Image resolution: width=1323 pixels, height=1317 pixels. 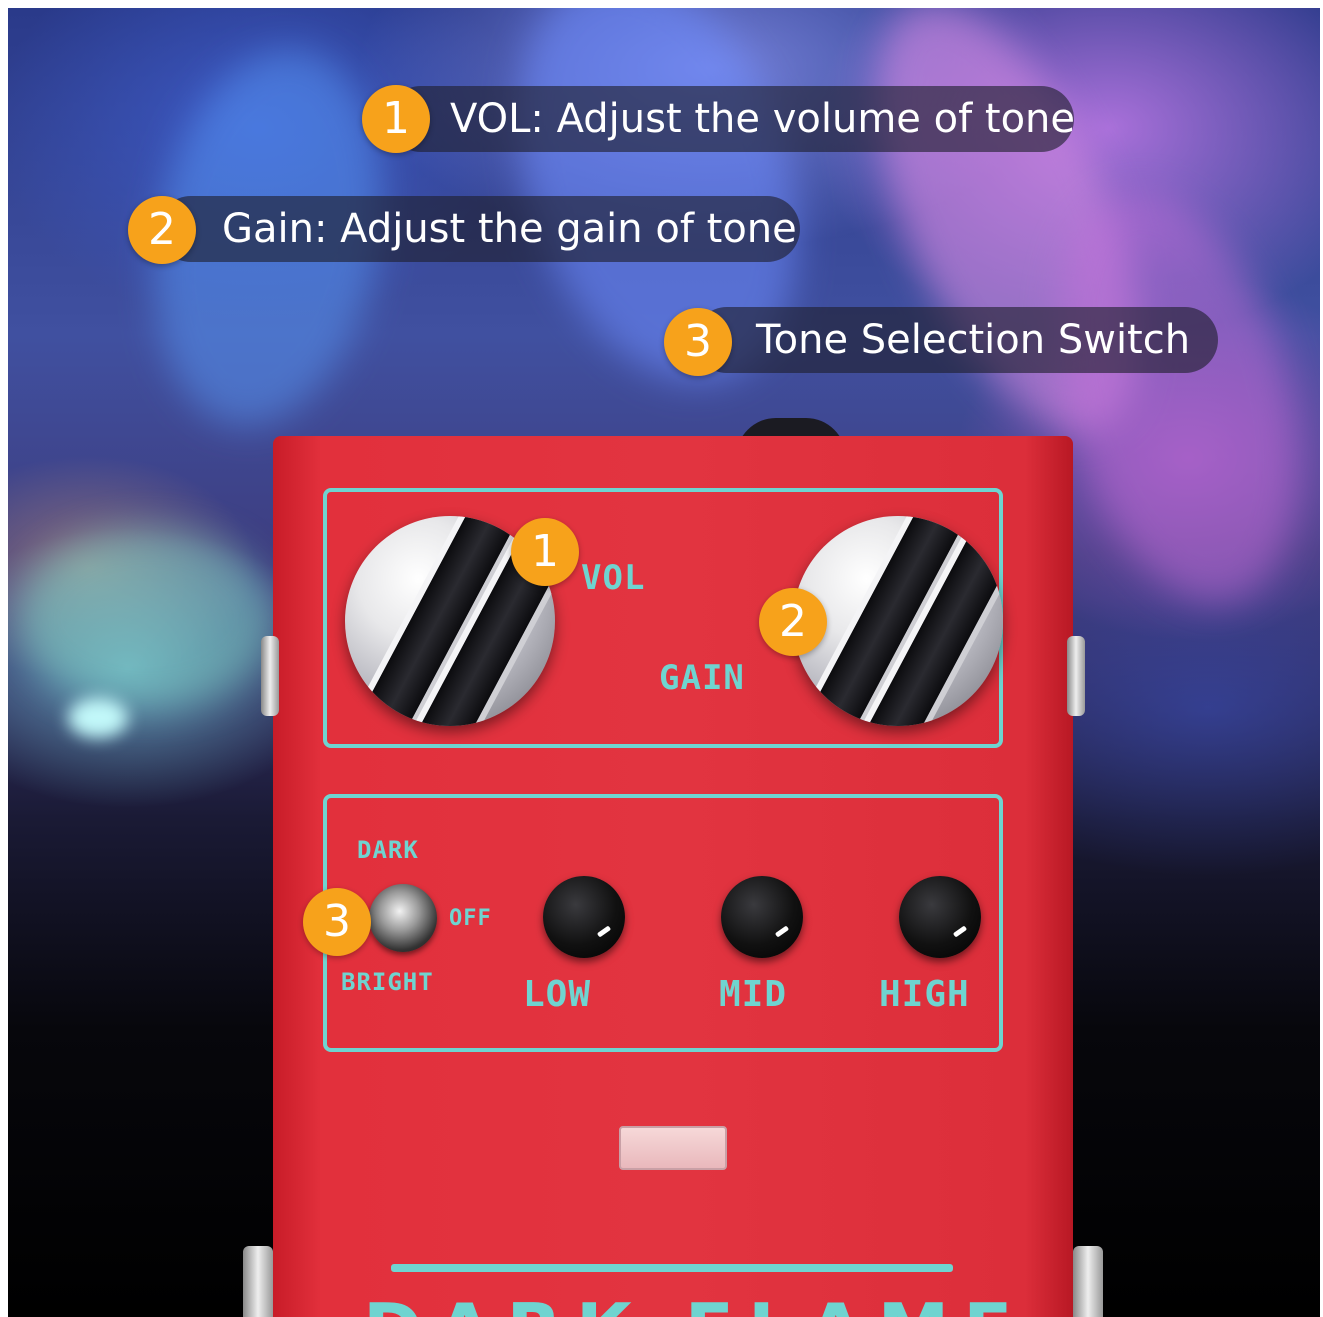 What do you see at coordinates (973, 340) in the screenshot?
I see `callout-switch-text: Tone Selection Switch` at bounding box center [973, 340].